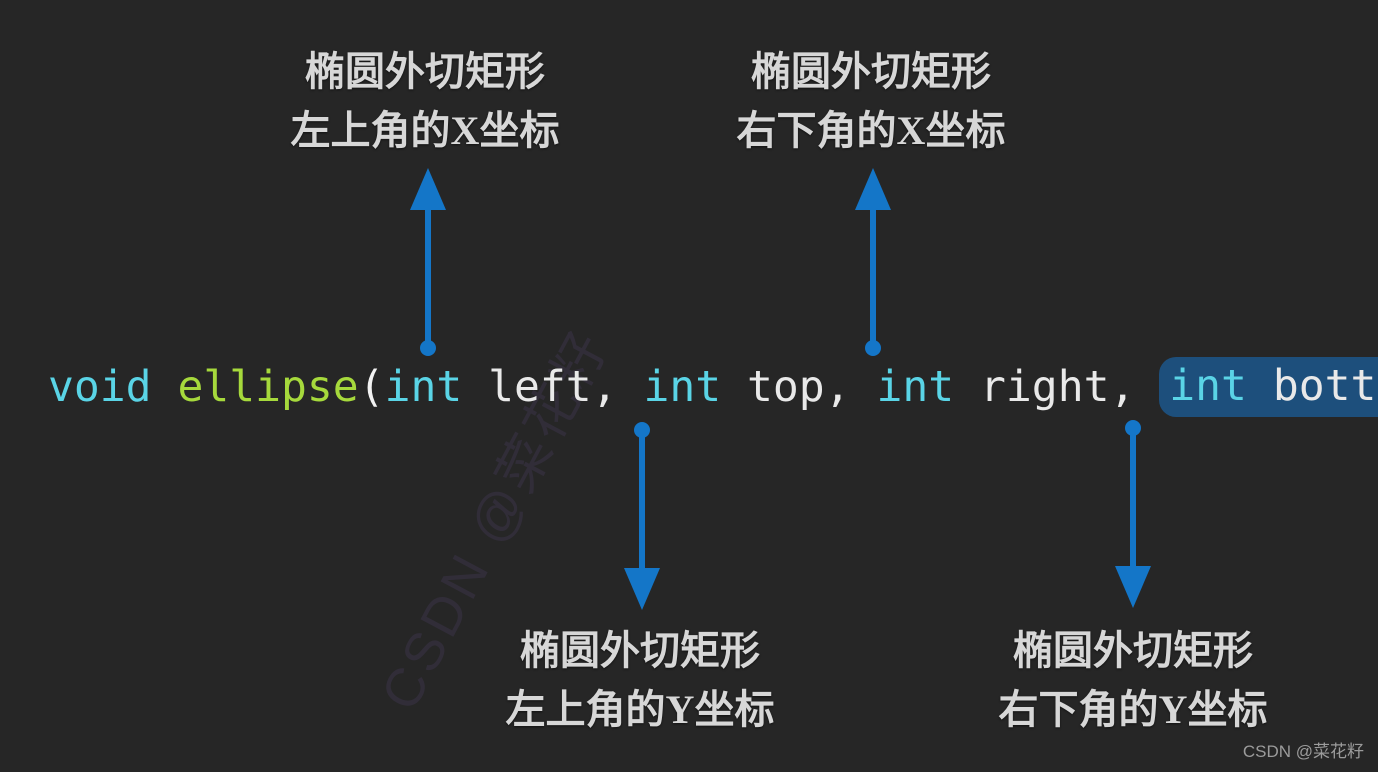  I want to click on annotation-right-top-line1: 椭圆外切矩形, so click(870, 71).